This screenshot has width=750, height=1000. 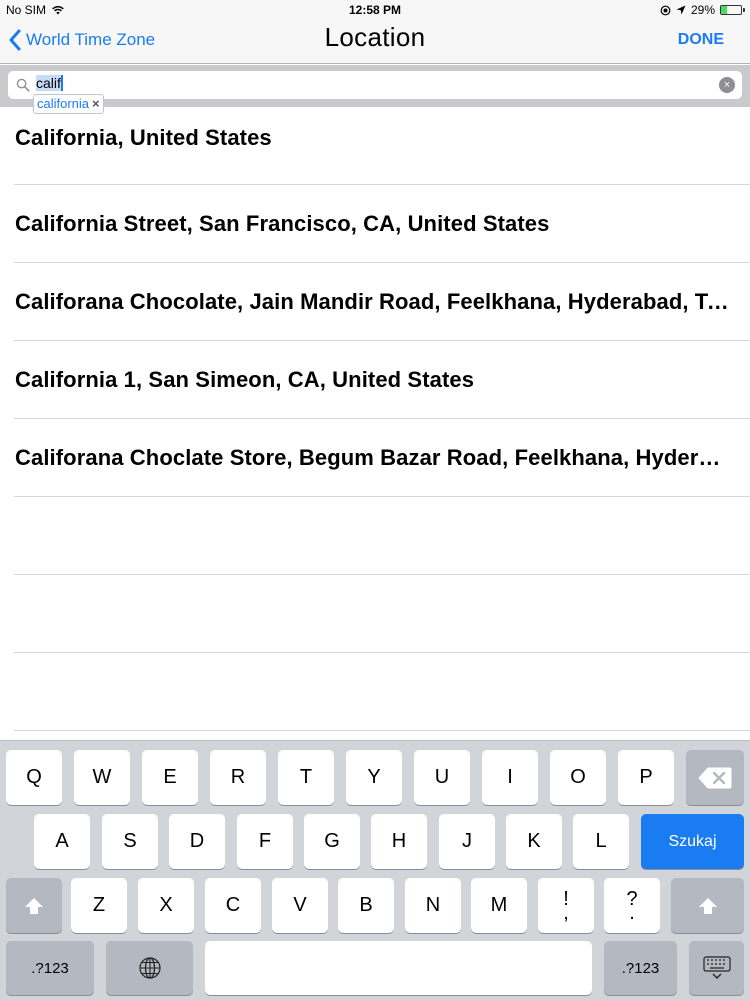 I want to click on key-l: L, so click(x=601, y=841).